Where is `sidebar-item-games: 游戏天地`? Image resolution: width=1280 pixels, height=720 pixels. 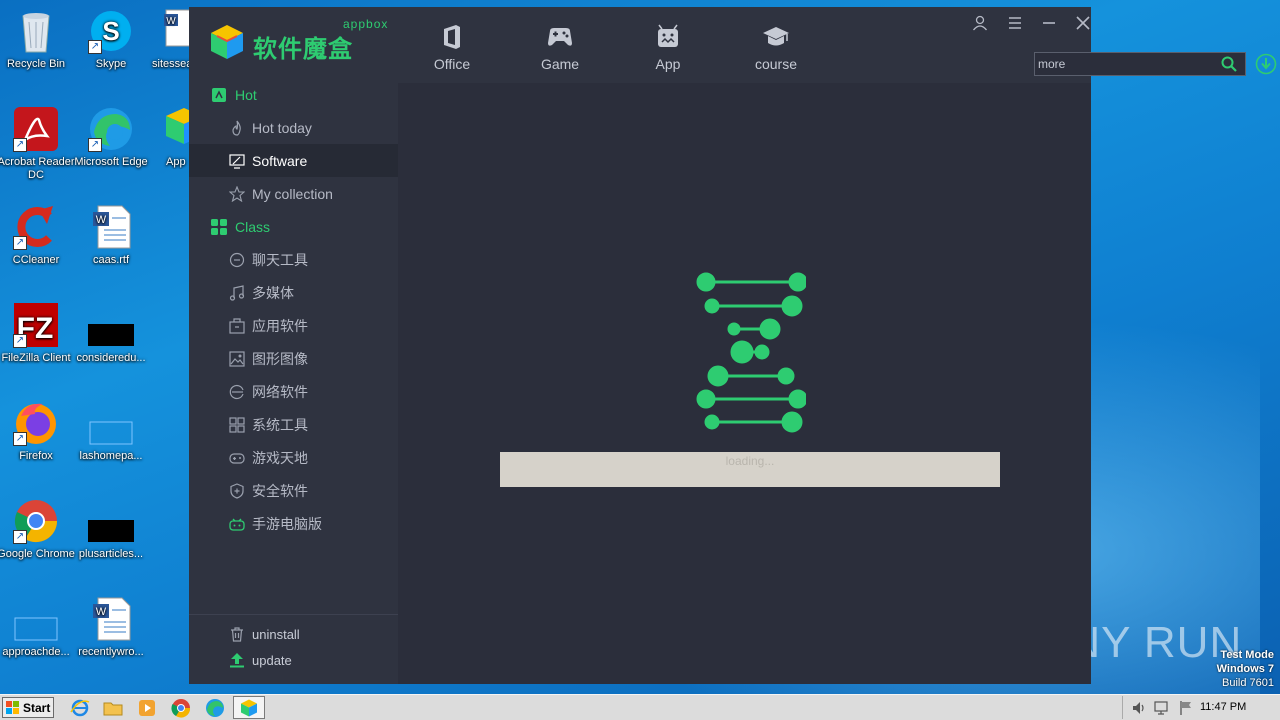 sidebar-item-games: 游戏天地 is located at coordinates (293, 457).